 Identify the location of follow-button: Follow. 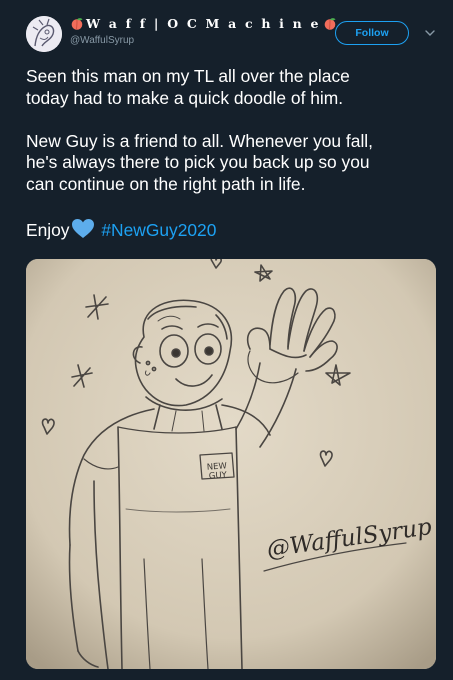
(372, 33).